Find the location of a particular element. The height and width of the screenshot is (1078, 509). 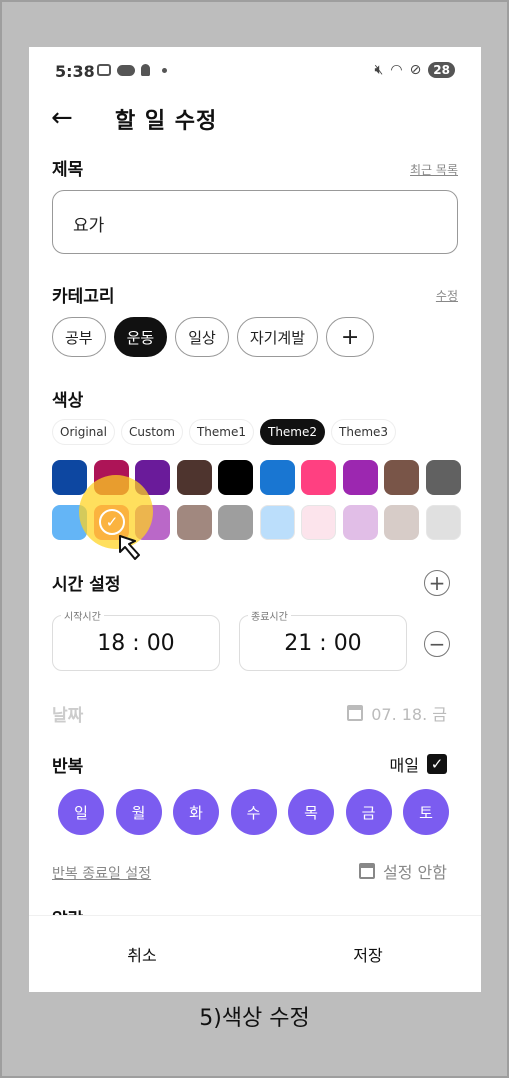

repeat-end-value: 설정 안함 is located at coordinates (415, 872).